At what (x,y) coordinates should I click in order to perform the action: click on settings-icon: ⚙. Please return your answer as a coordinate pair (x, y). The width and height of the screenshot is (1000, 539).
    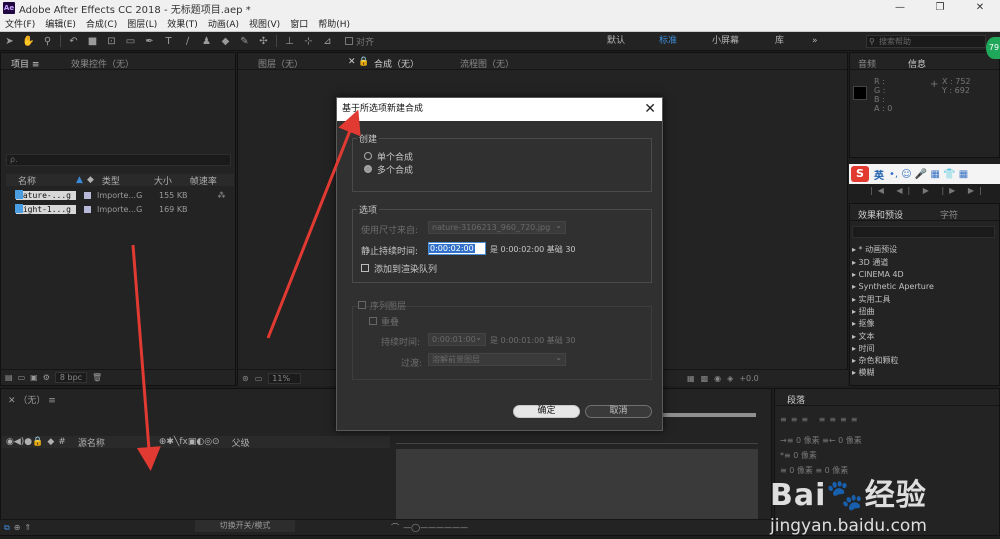
    Looking at the image, I should click on (46, 377).